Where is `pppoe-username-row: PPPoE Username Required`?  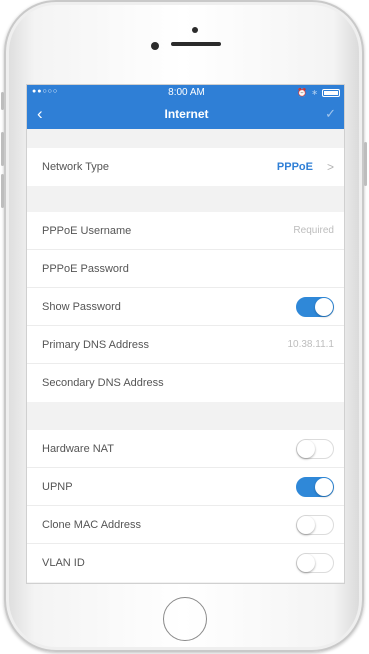
pppoe-username-row: PPPoE Username Required is located at coordinates (185, 231).